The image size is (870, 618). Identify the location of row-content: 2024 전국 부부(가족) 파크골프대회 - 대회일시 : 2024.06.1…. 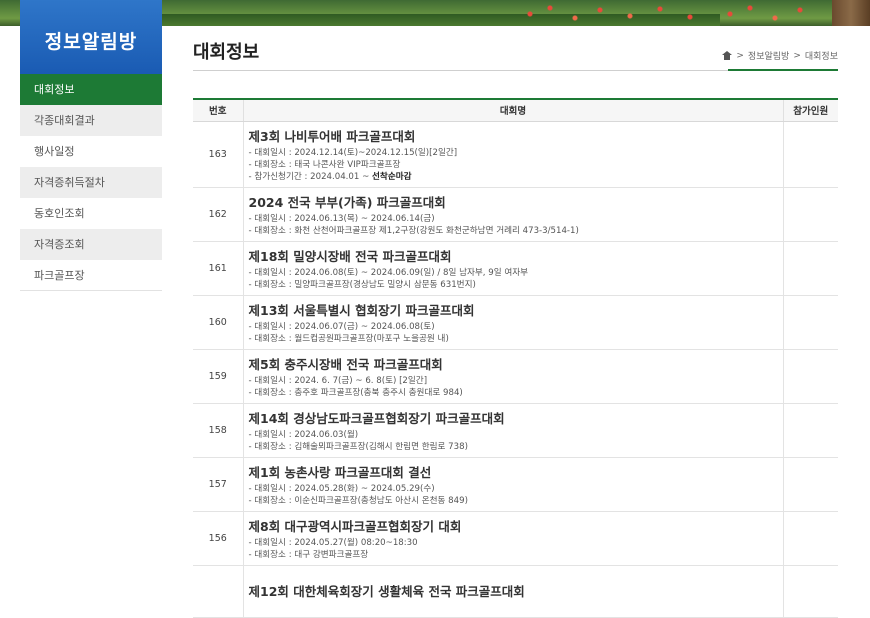
(512, 214).